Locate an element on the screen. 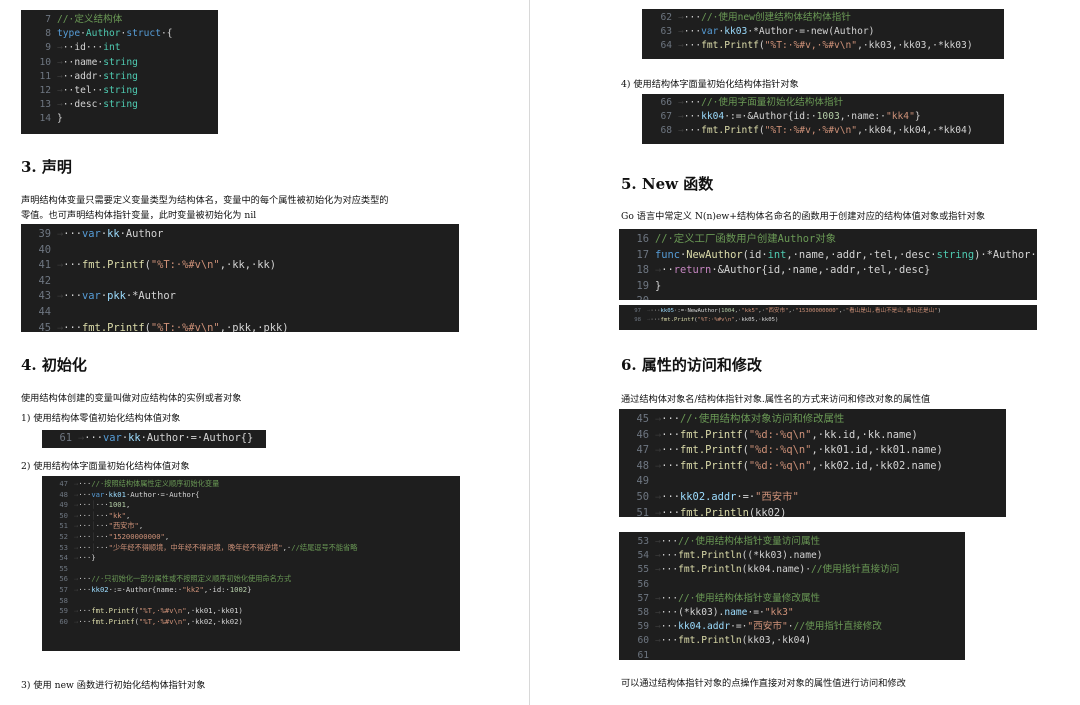  code-token: kk02 is located at coordinates (100, 589).